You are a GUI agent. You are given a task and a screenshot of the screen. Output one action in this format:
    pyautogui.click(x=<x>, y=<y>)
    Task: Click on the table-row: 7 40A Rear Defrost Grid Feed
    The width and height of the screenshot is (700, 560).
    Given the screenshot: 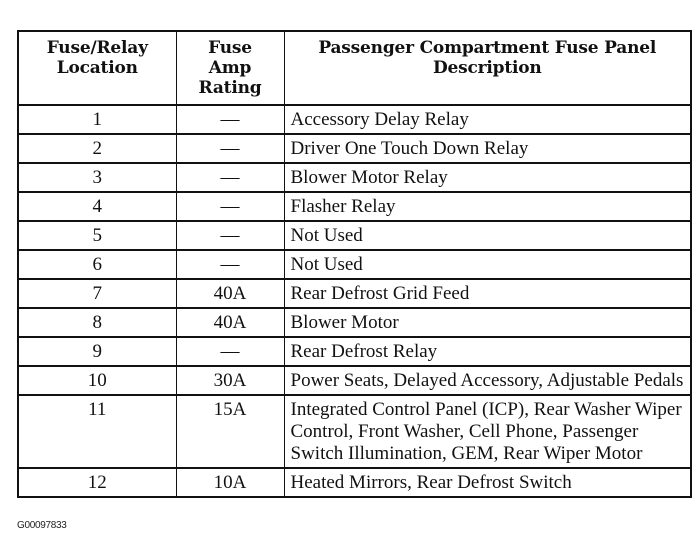 What is the action you would take?
    pyautogui.click(x=354, y=293)
    